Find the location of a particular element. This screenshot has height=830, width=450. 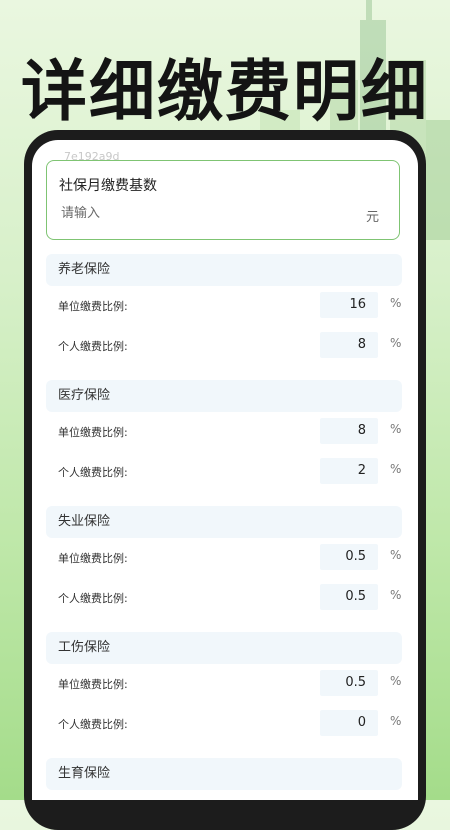

section-maternity: 生育保险 is located at coordinates (224, 774).